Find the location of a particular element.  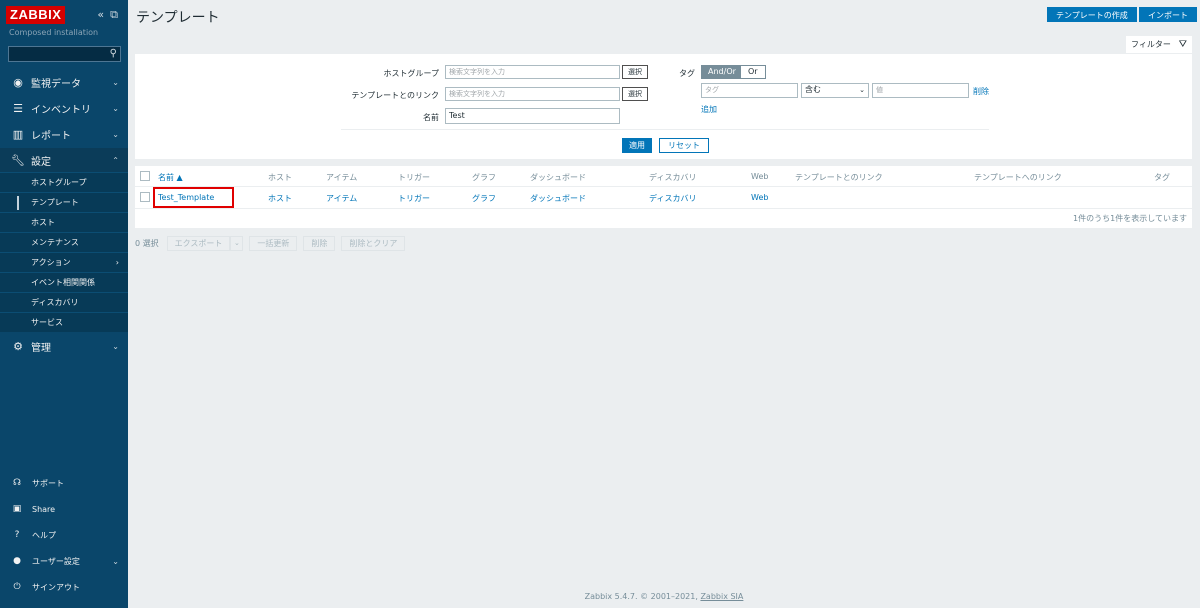

export-button: エクスポート is located at coordinates (198, 243).